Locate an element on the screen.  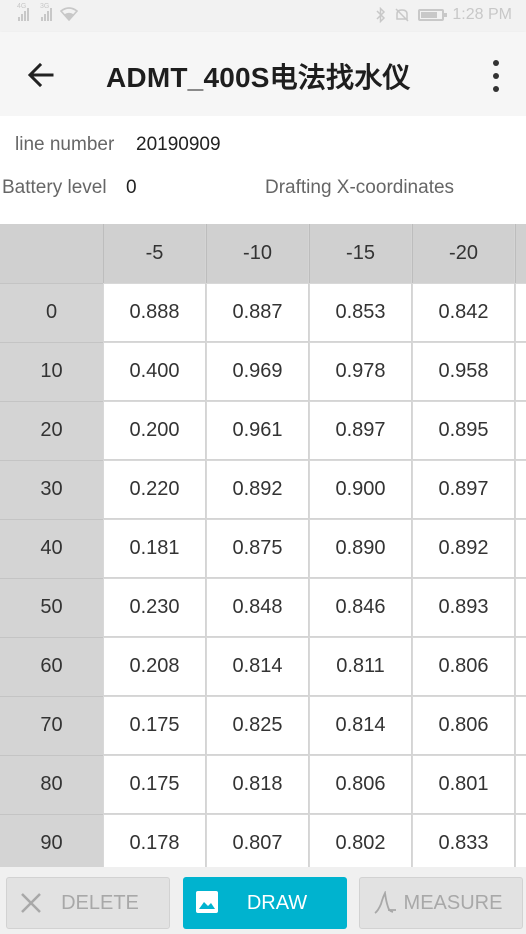
row-header: 40 is located at coordinates (51, 548).